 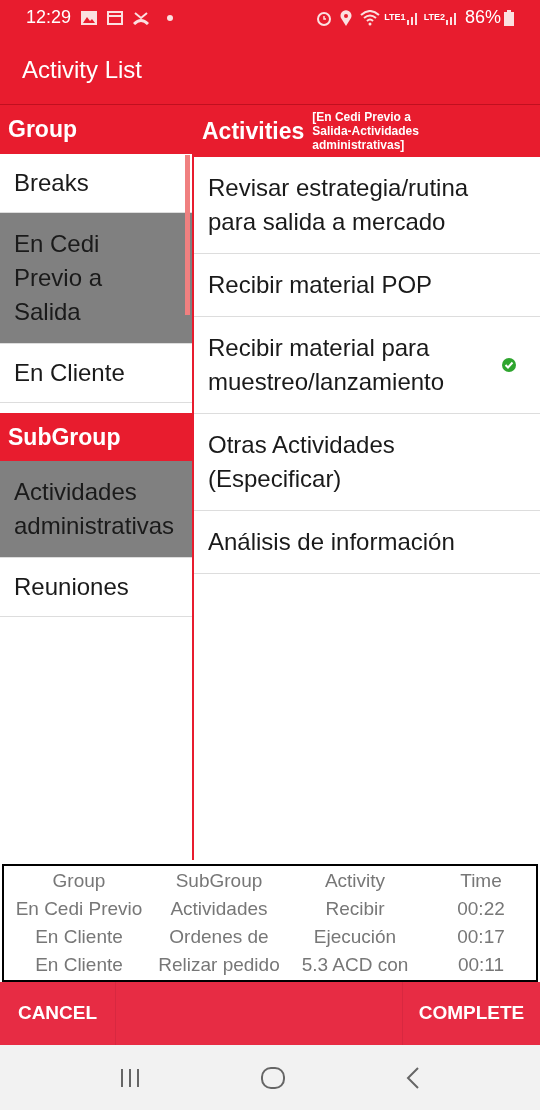 What do you see at coordinates (367, 285) in the screenshot?
I see `activity-item: Recibir material POP` at bounding box center [367, 285].